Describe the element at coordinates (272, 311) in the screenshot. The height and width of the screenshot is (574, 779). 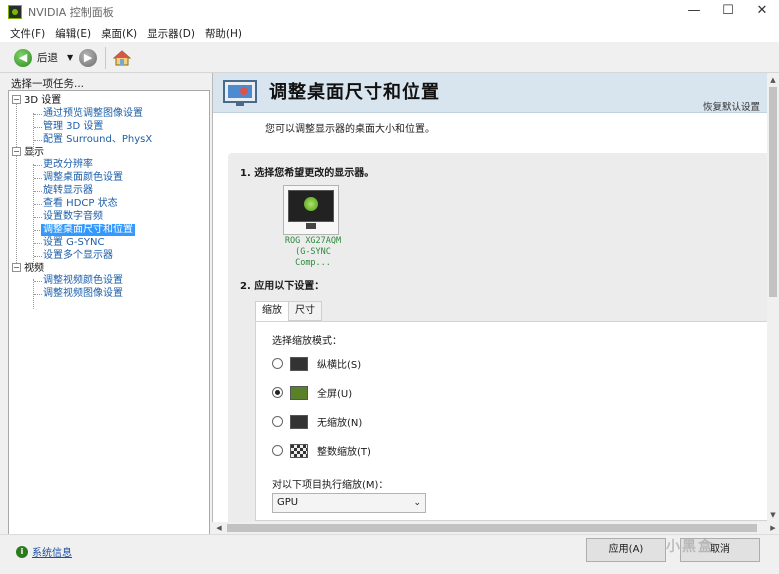
I see `tab-scaling: 缩放` at that location.